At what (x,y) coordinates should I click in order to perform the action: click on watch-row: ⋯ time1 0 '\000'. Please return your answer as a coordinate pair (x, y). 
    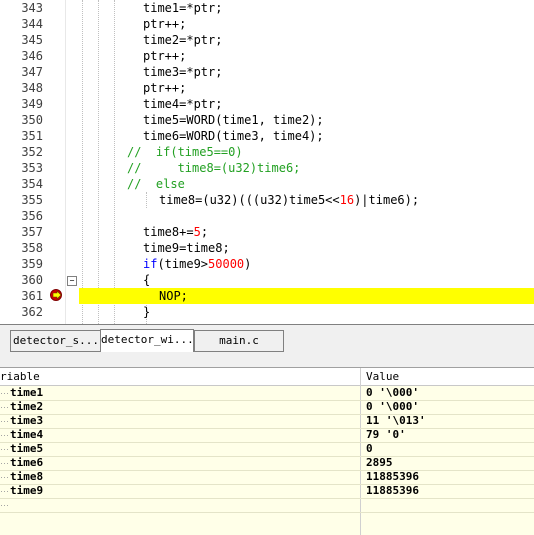
    Looking at the image, I should click on (267, 393).